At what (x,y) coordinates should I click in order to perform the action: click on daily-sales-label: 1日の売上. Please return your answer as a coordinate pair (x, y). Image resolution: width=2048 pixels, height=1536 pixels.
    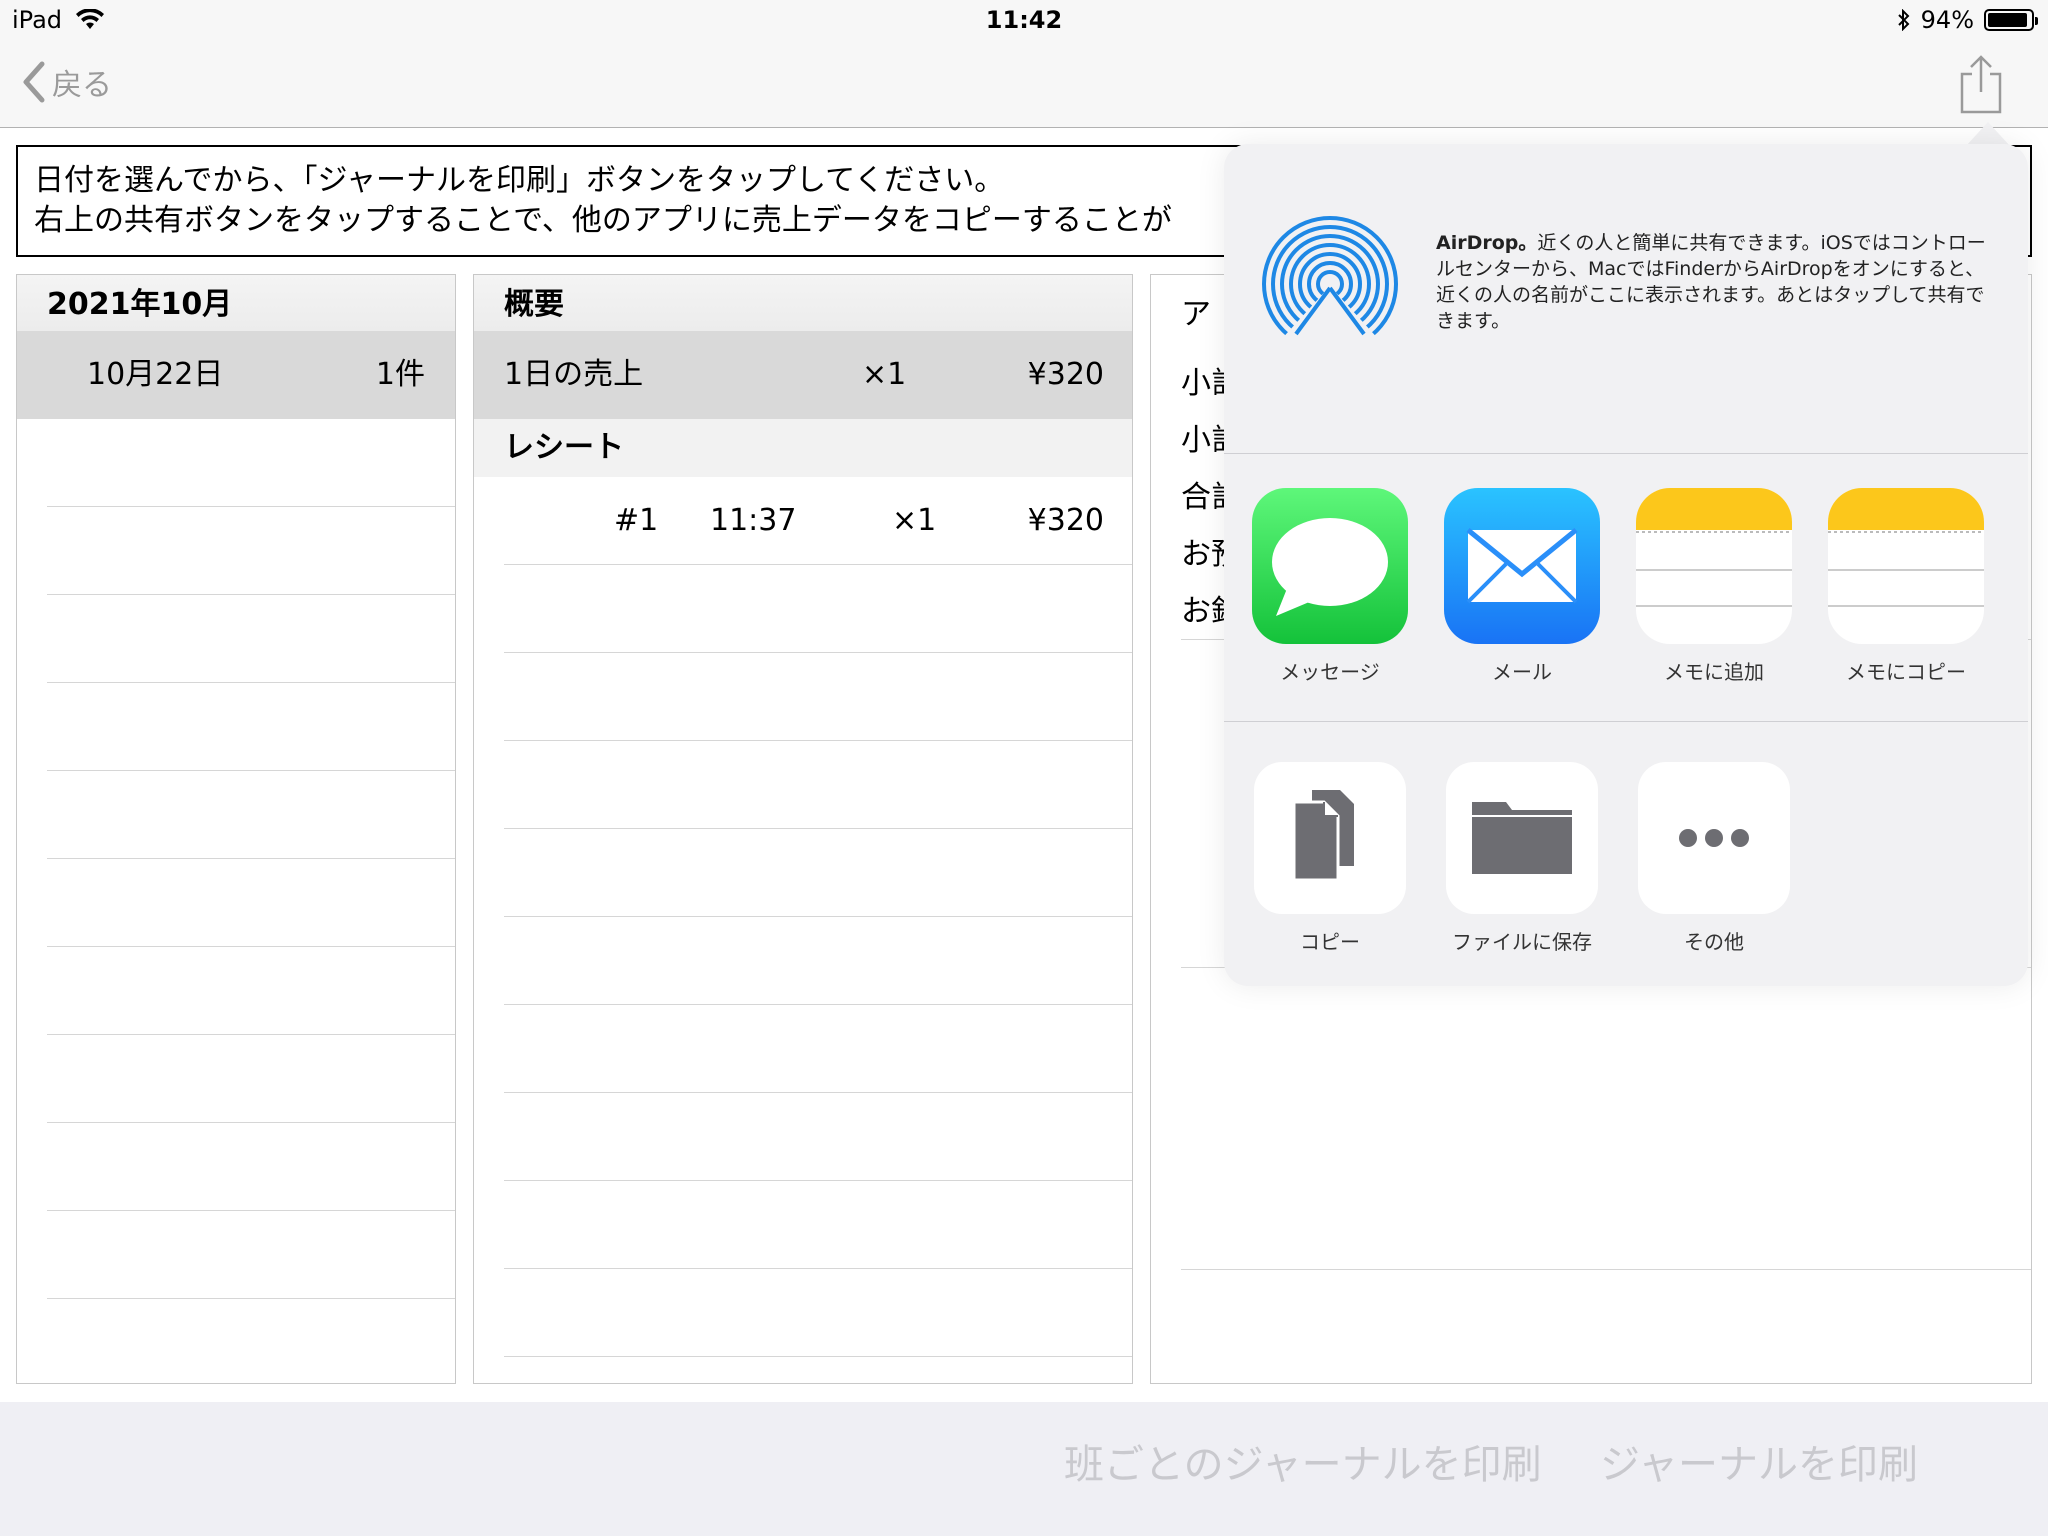
    Looking at the image, I should click on (574, 374).